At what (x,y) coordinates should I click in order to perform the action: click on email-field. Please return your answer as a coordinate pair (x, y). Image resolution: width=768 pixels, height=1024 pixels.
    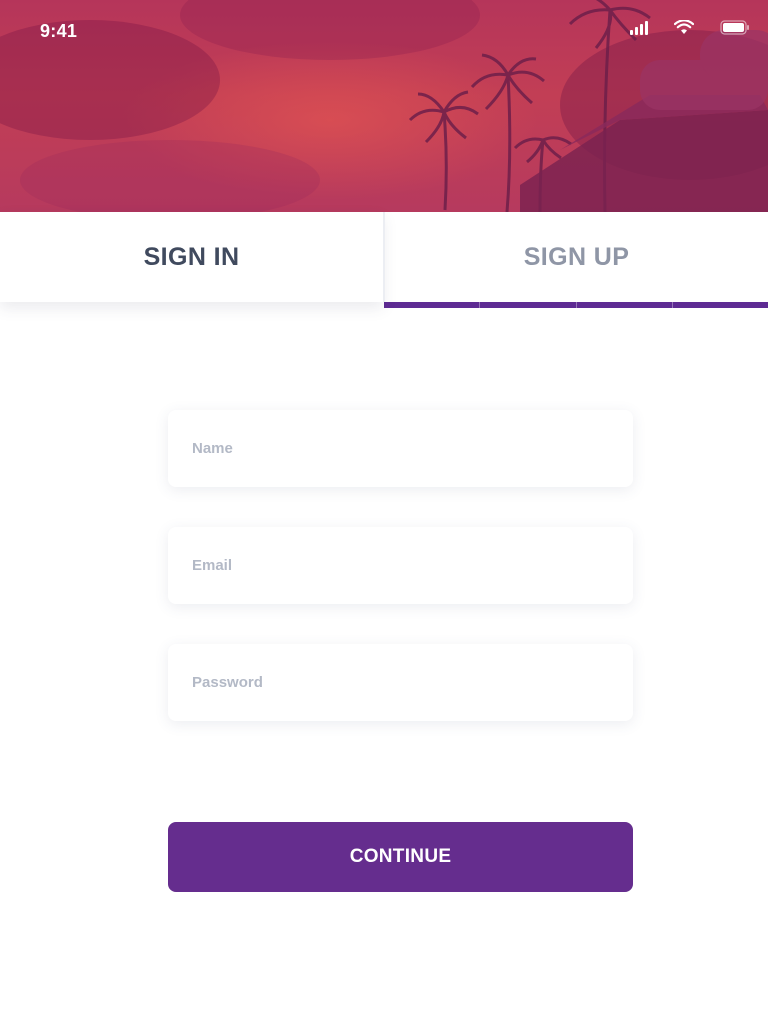
    Looking at the image, I should click on (400, 565).